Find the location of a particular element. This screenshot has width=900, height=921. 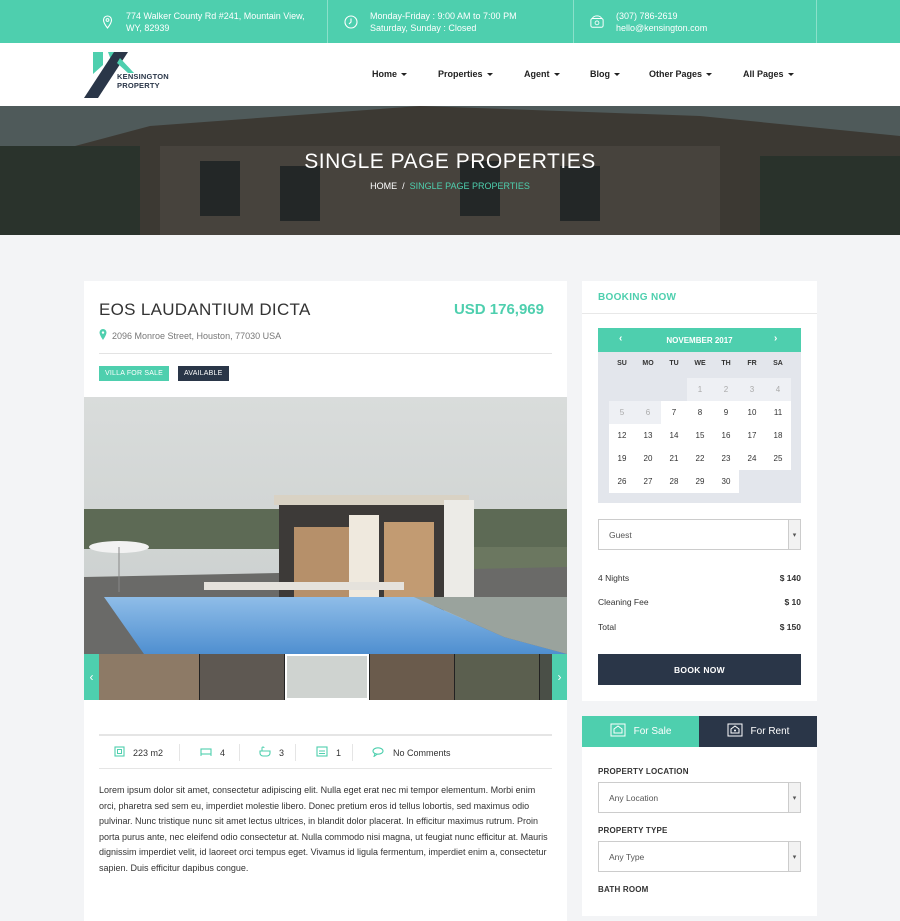

calendar-day: 18 is located at coordinates (778, 435).